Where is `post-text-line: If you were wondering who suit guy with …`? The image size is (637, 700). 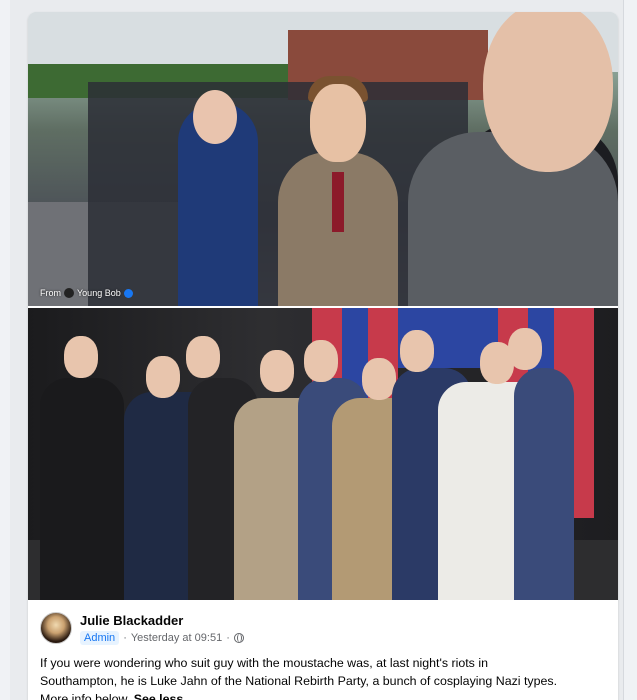 post-text-line: If you were wondering who suit guy with … is located at coordinates (264, 663).